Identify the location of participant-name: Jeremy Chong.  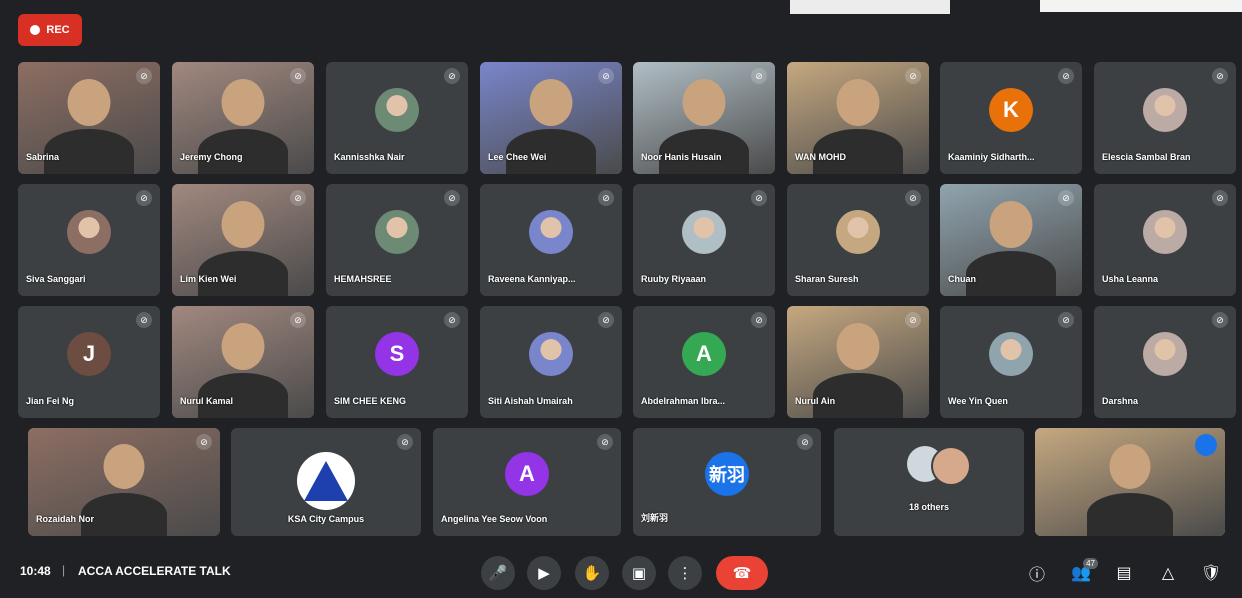
(211, 157).